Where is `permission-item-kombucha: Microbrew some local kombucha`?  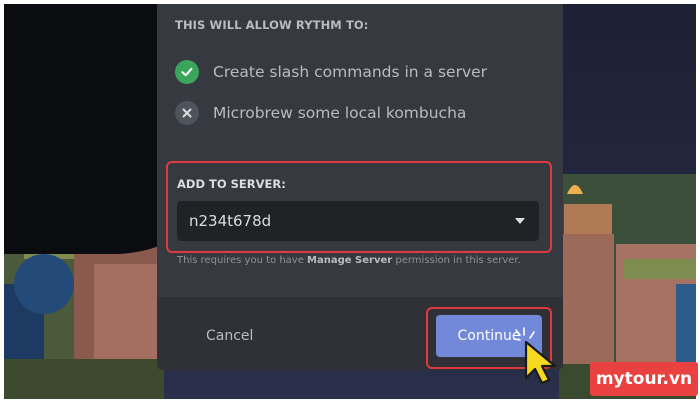
permission-item-kombucha: Microbrew some local kombucha is located at coordinates (320, 113).